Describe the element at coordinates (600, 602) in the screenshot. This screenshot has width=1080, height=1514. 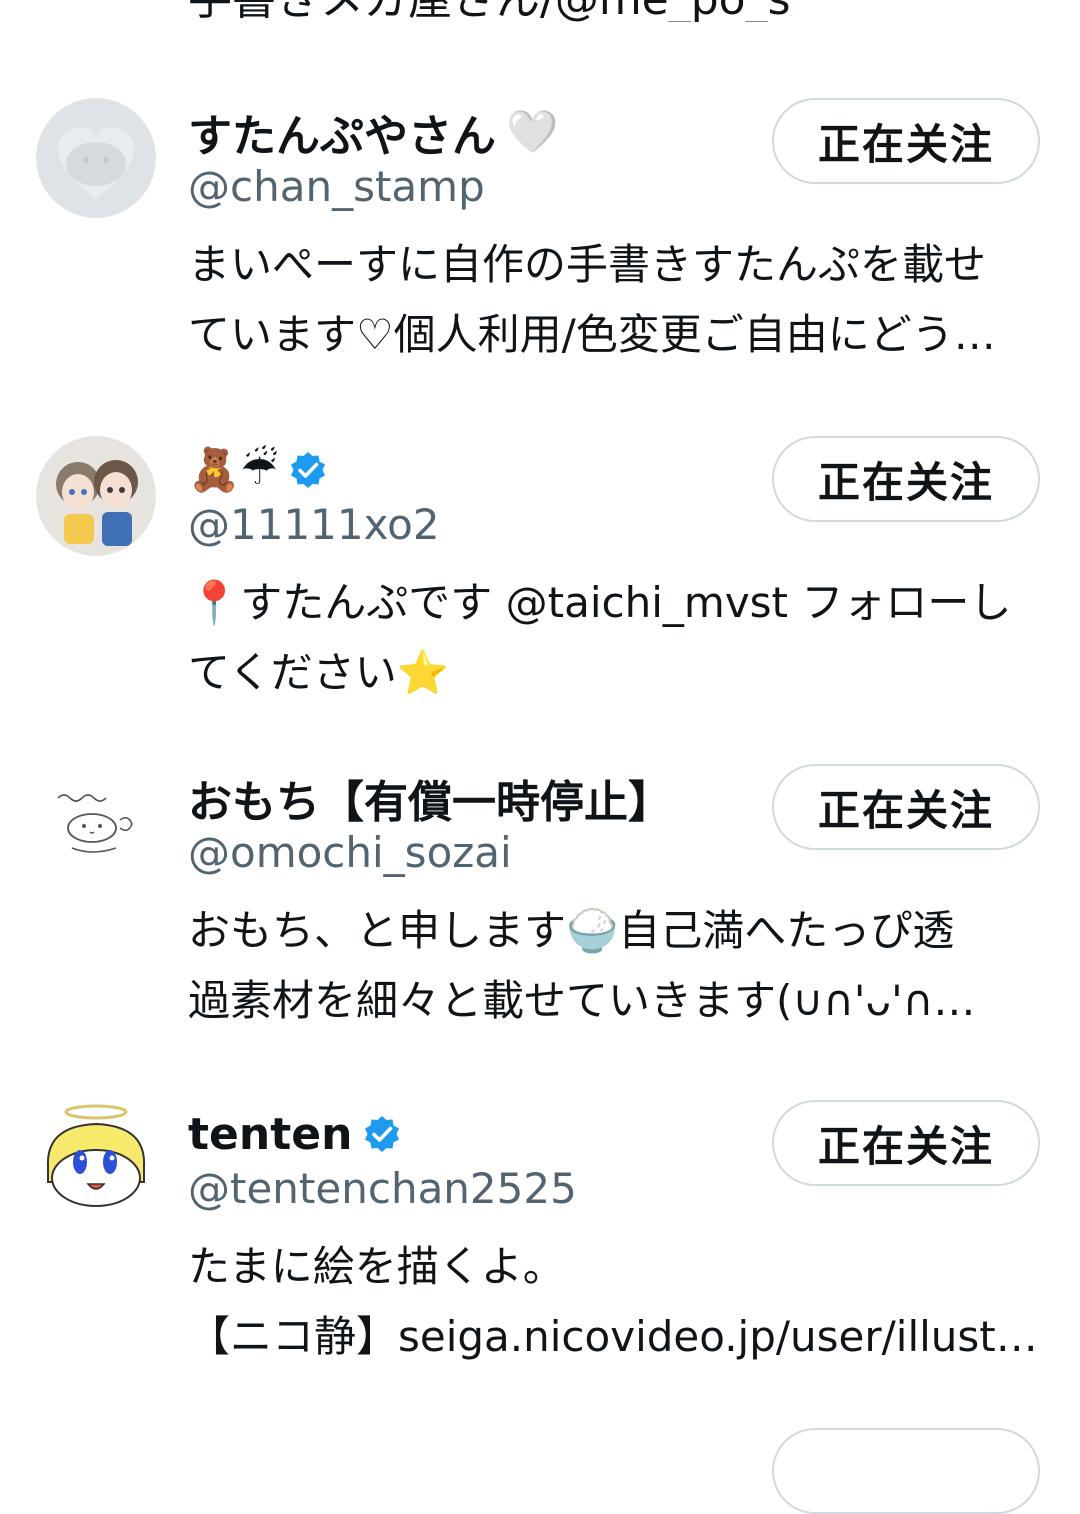
I see `bio-line: 📍すたんぷです @taichi_mvst フォローし` at that location.